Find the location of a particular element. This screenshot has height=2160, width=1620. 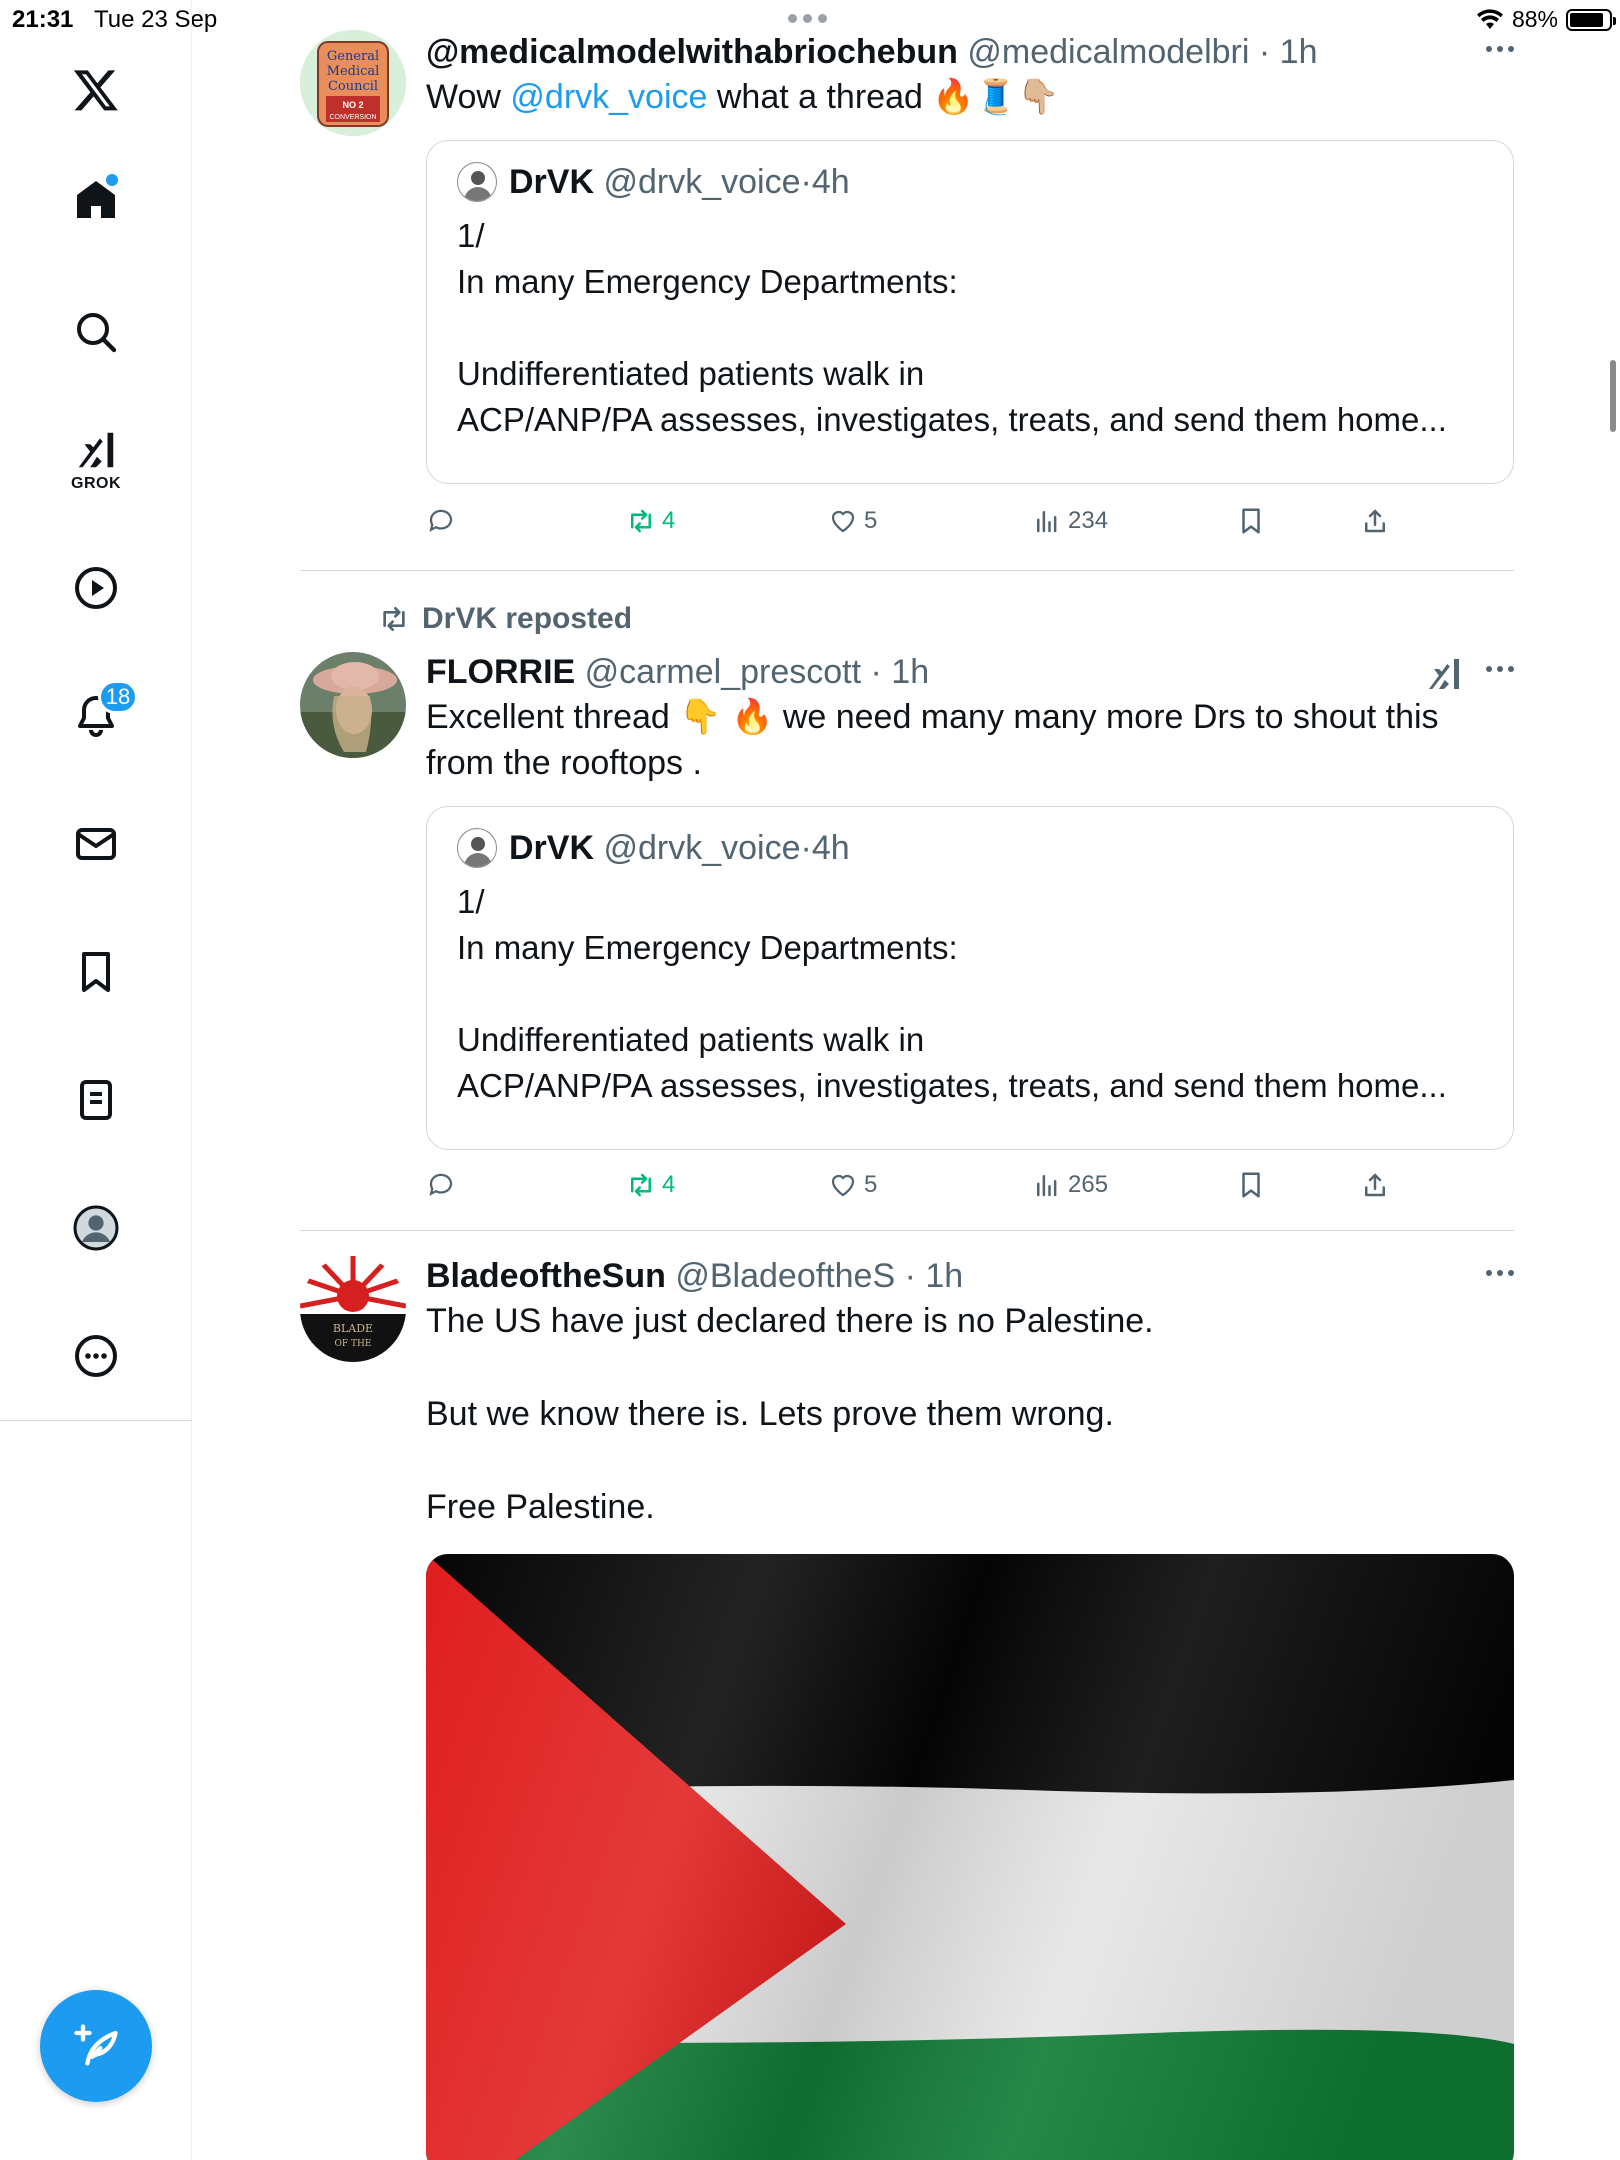

more-options-circle-icon is located at coordinates (96, 1356).